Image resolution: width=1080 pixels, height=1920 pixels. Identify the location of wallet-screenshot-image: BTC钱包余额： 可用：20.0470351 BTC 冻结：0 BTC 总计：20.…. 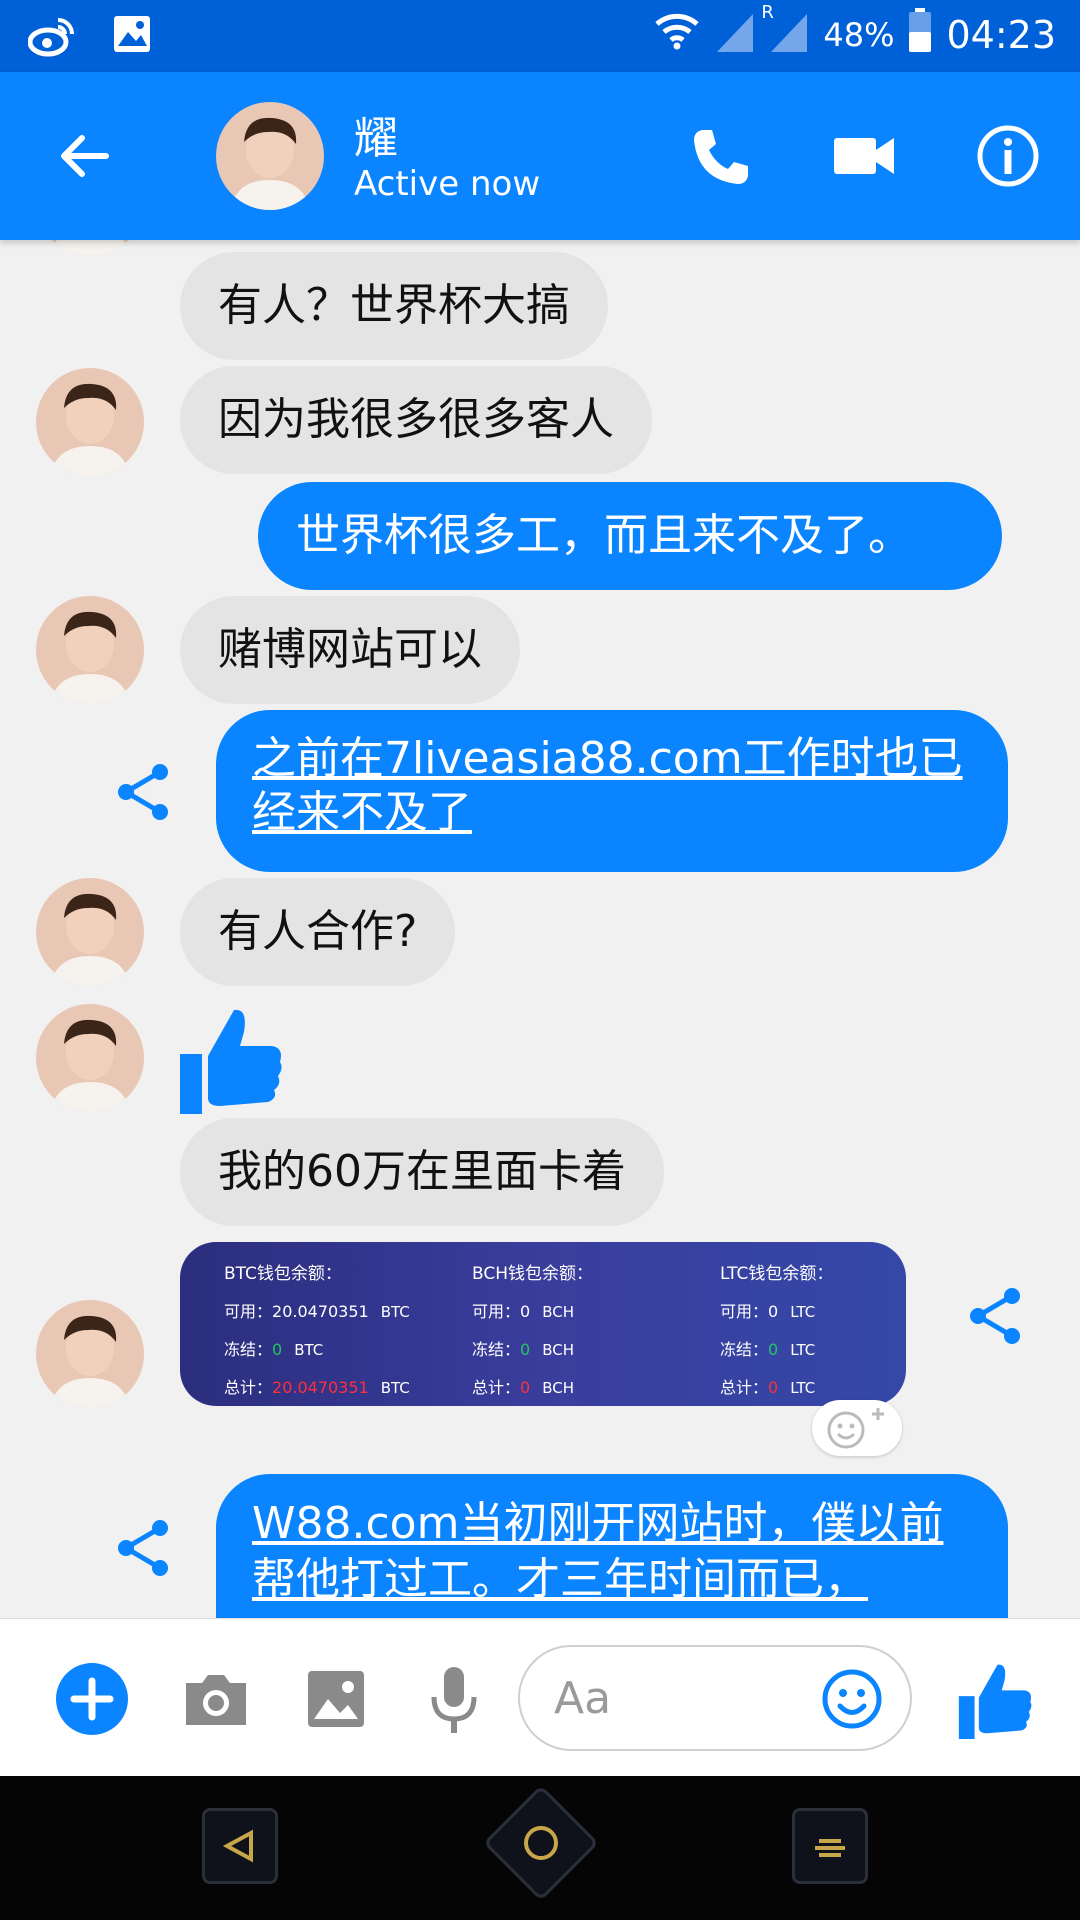
(543, 1324).